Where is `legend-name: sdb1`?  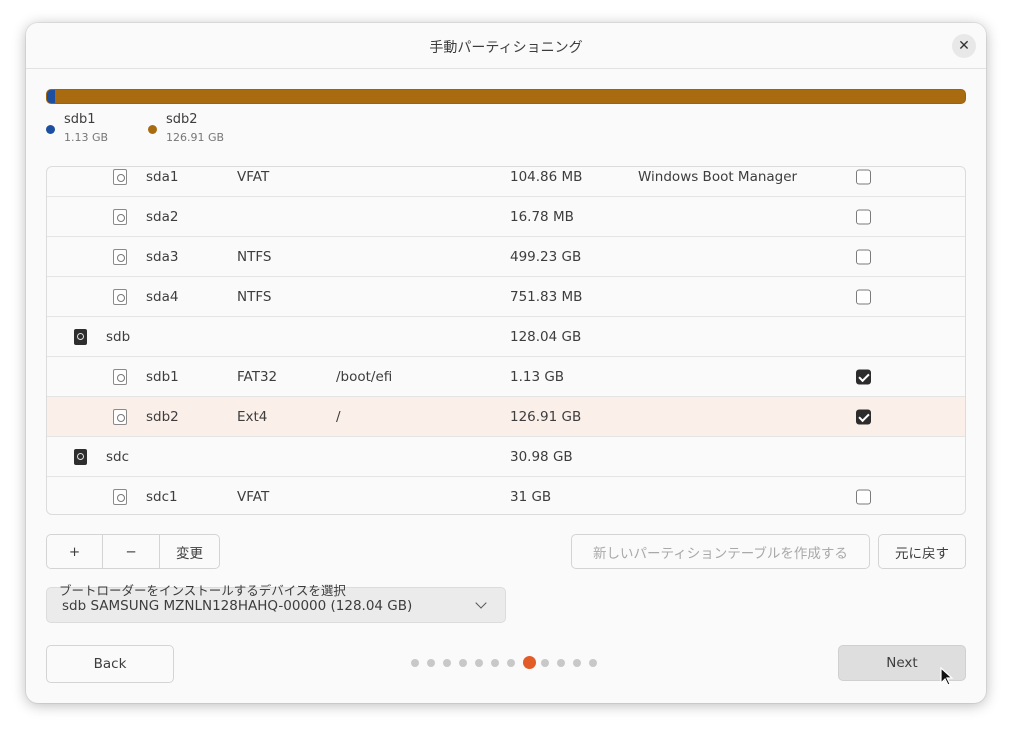 legend-name: sdb1 is located at coordinates (80, 119).